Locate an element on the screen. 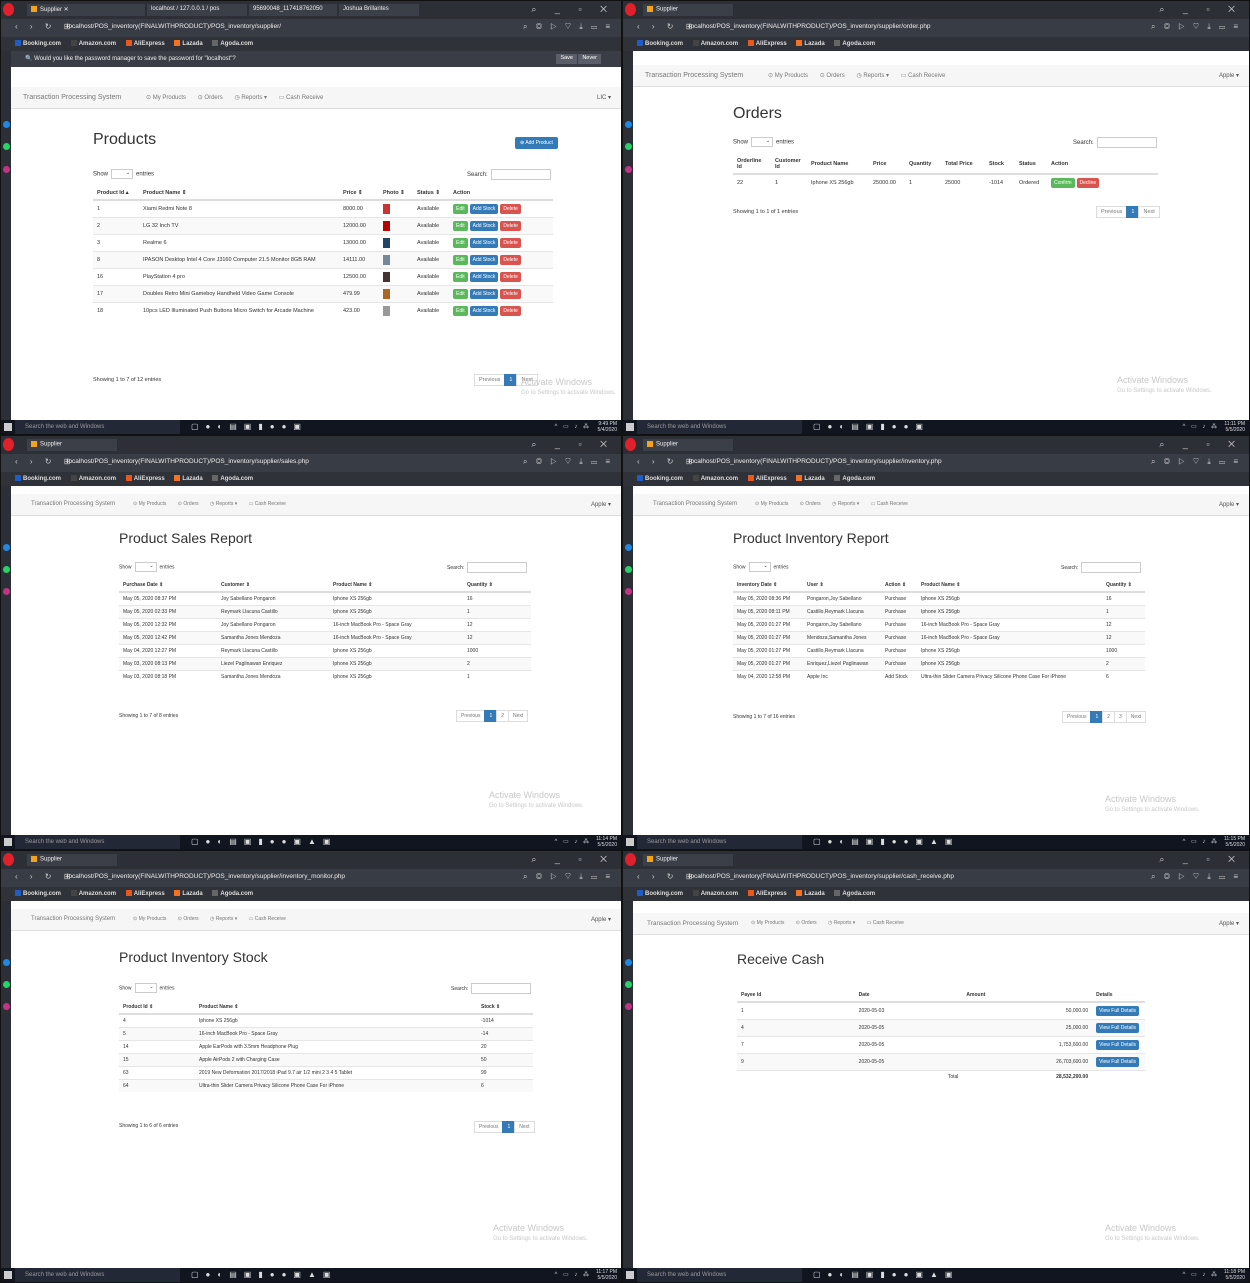 The height and width of the screenshot is (1283, 1250). user-menu: Apple ▾ is located at coordinates (1229, 923).